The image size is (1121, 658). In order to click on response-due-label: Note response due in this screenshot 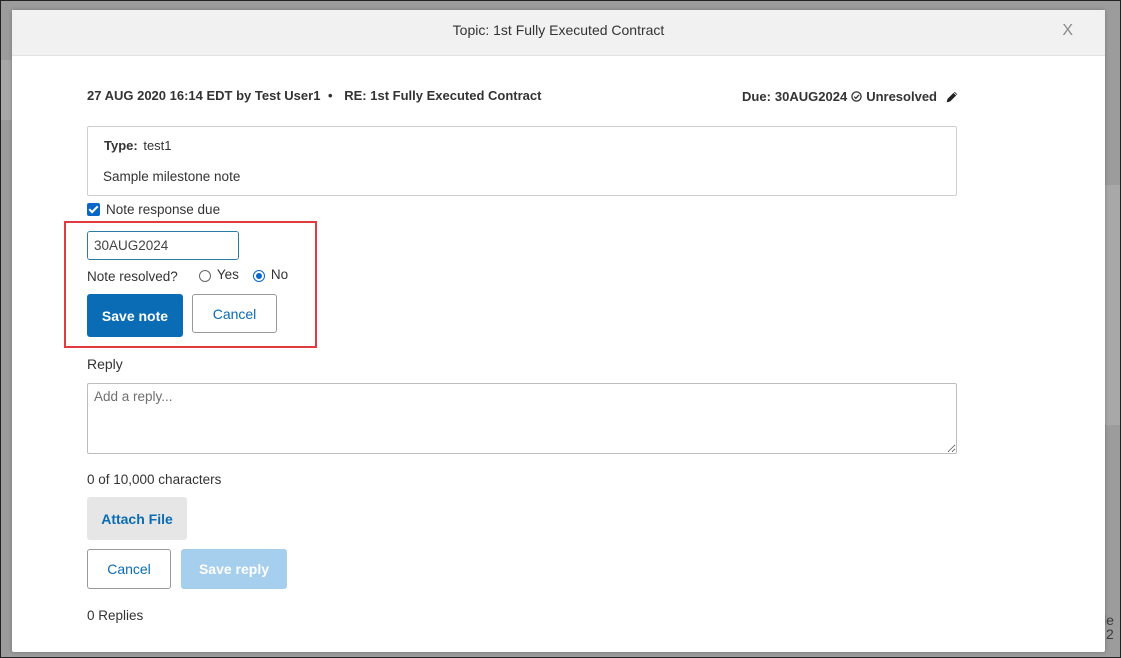, I will do `click(163, 209)`.